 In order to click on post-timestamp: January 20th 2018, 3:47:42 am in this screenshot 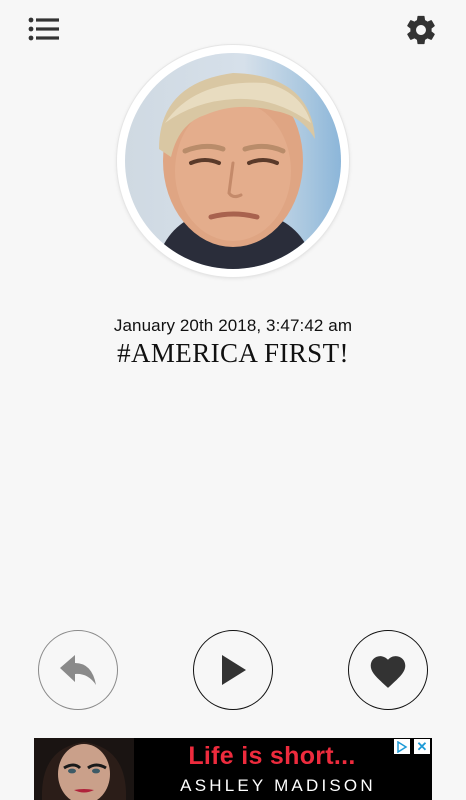, I will do `click(233, 325)`.